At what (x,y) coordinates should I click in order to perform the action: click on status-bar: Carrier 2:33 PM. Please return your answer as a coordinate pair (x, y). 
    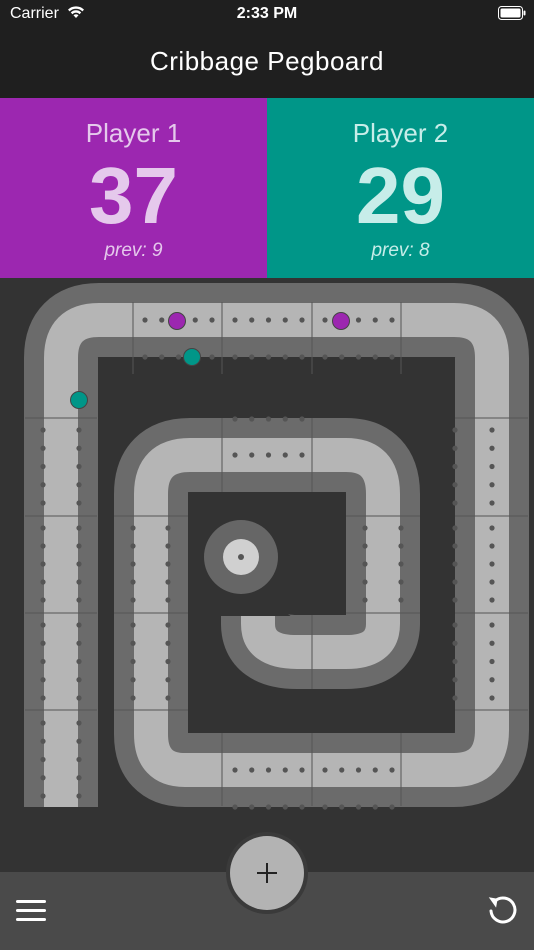
    Looking at the image, I should click on (267, 14).